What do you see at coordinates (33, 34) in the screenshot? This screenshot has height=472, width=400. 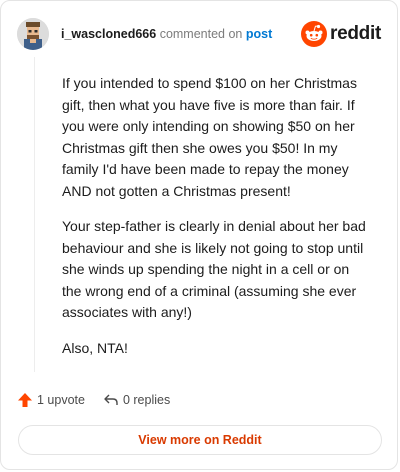 I see `avatar` at bounding box center [33, 34].